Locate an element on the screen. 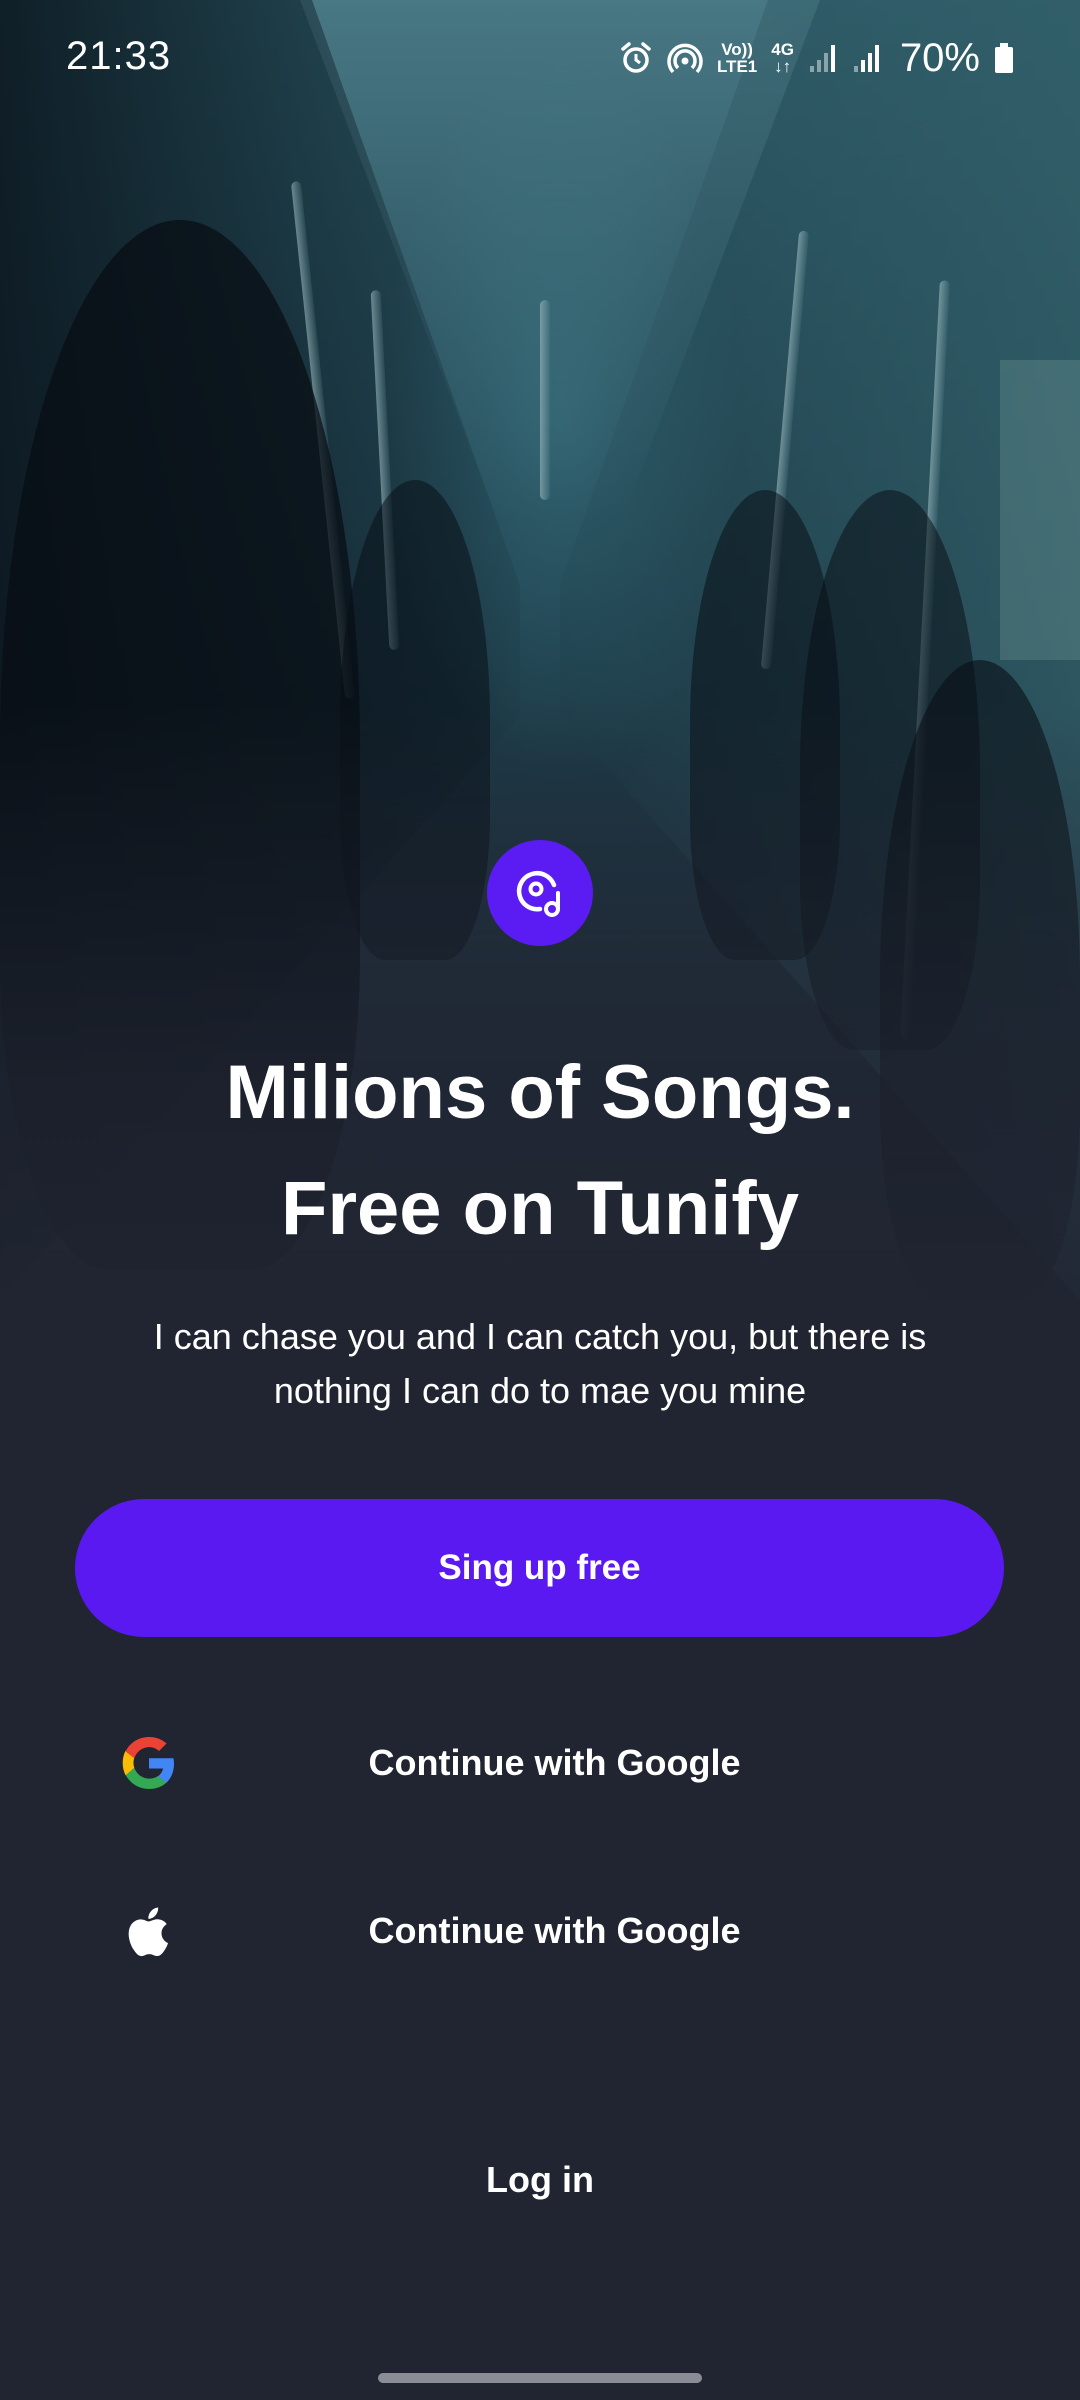 This screenshot has height=2400, width=1080. app-logo is located at coordinates (540, 893).